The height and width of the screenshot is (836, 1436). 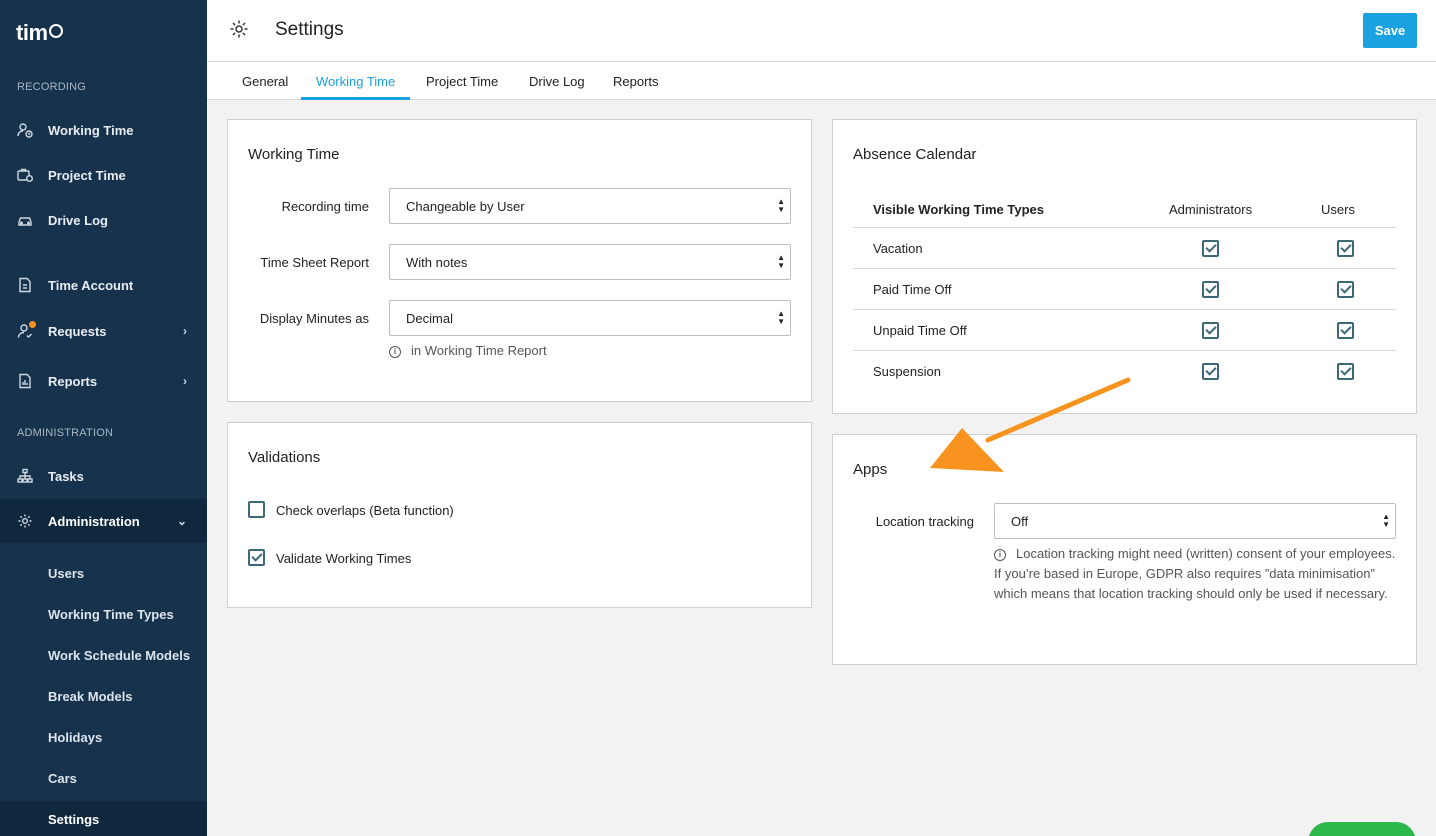 What do you see at coordinates (256, 509) in the screenshot?
I see `check-overlaps-checkbox` at bounding box center [256, 509].